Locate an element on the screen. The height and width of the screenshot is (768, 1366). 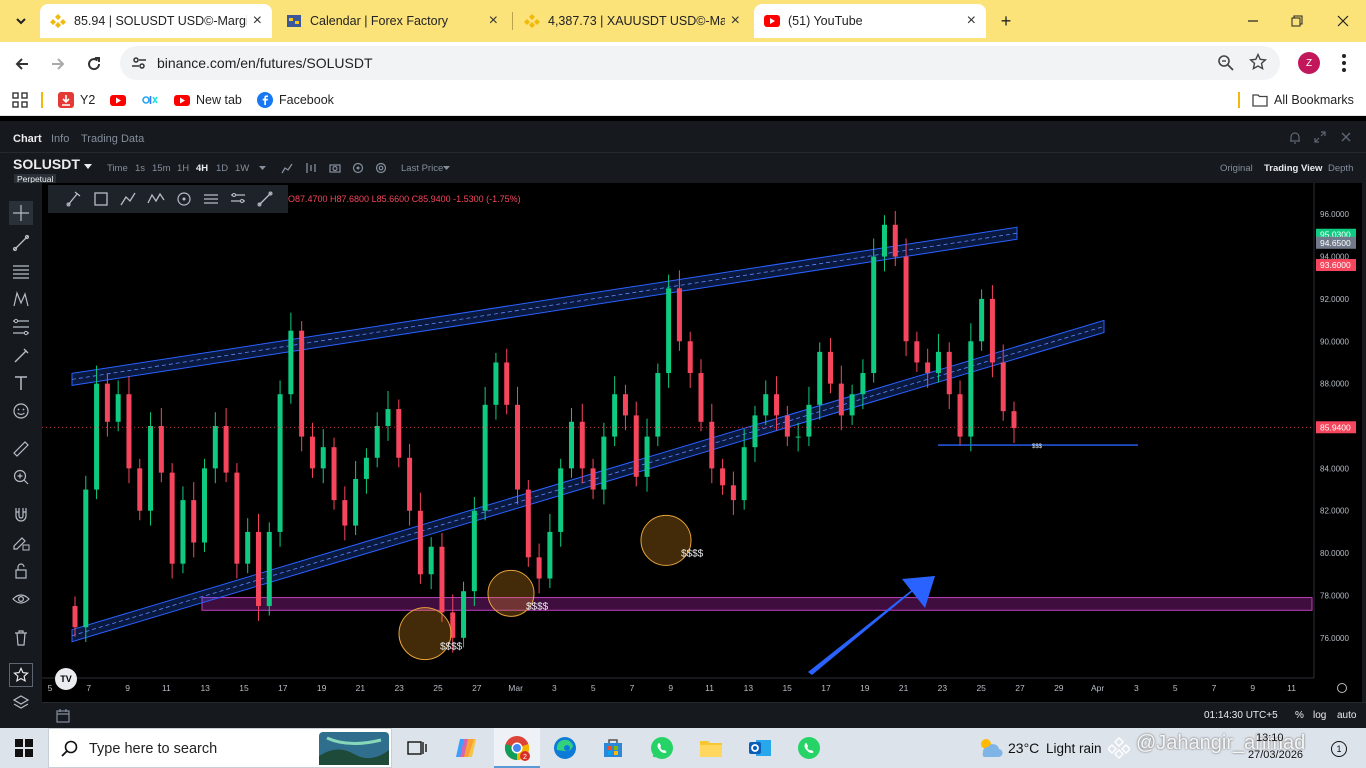
view-depth: Depth is located at coordinates (1340, 168).